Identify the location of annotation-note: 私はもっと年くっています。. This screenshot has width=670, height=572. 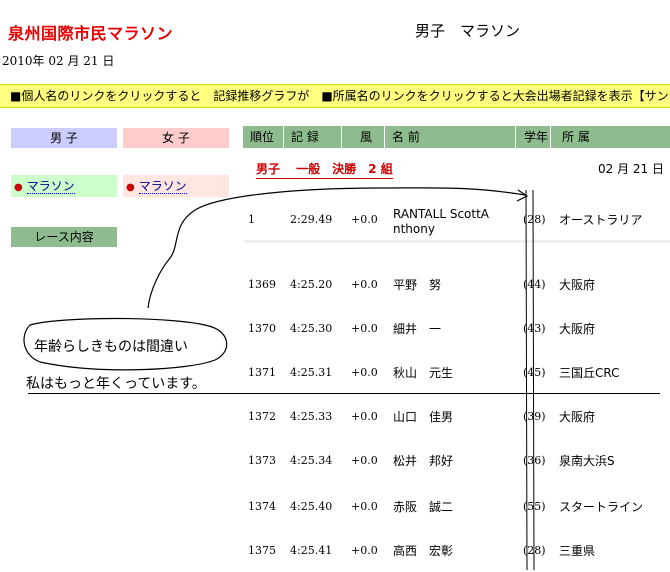
(116, 384).